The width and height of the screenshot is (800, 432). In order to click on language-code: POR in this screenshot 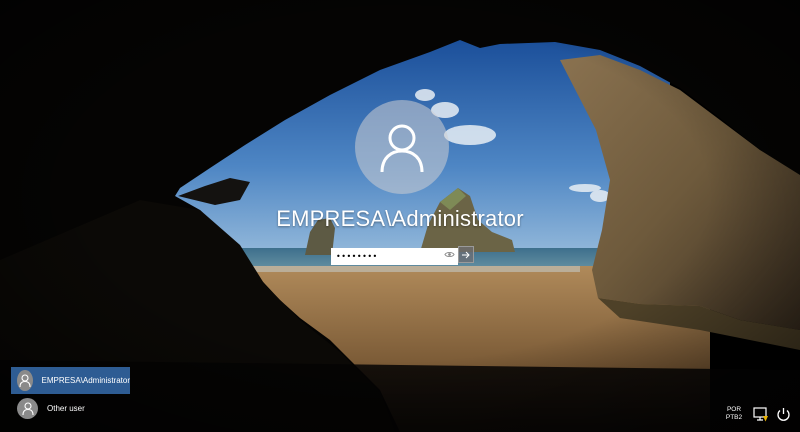, I will do `click(734, 409)`.